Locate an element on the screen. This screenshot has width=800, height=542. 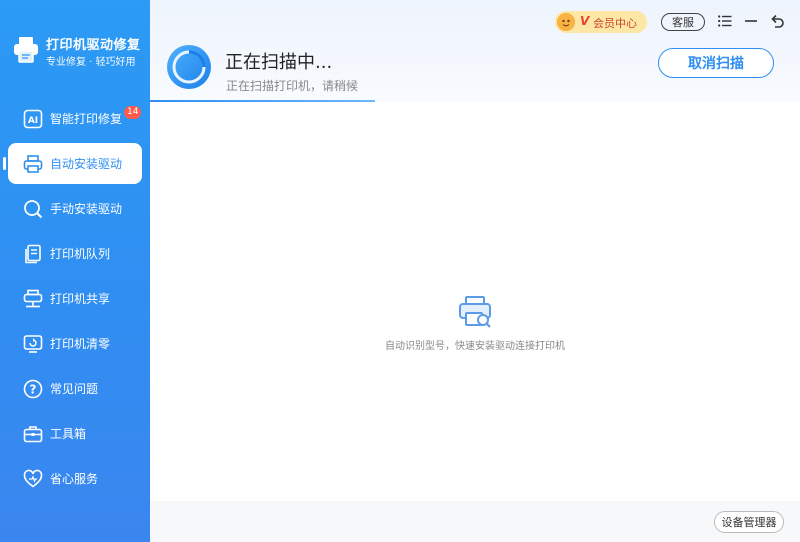
sidebar-item-smart-repair: AI 智能打印修复 14 is located at coordinates (75, 118).